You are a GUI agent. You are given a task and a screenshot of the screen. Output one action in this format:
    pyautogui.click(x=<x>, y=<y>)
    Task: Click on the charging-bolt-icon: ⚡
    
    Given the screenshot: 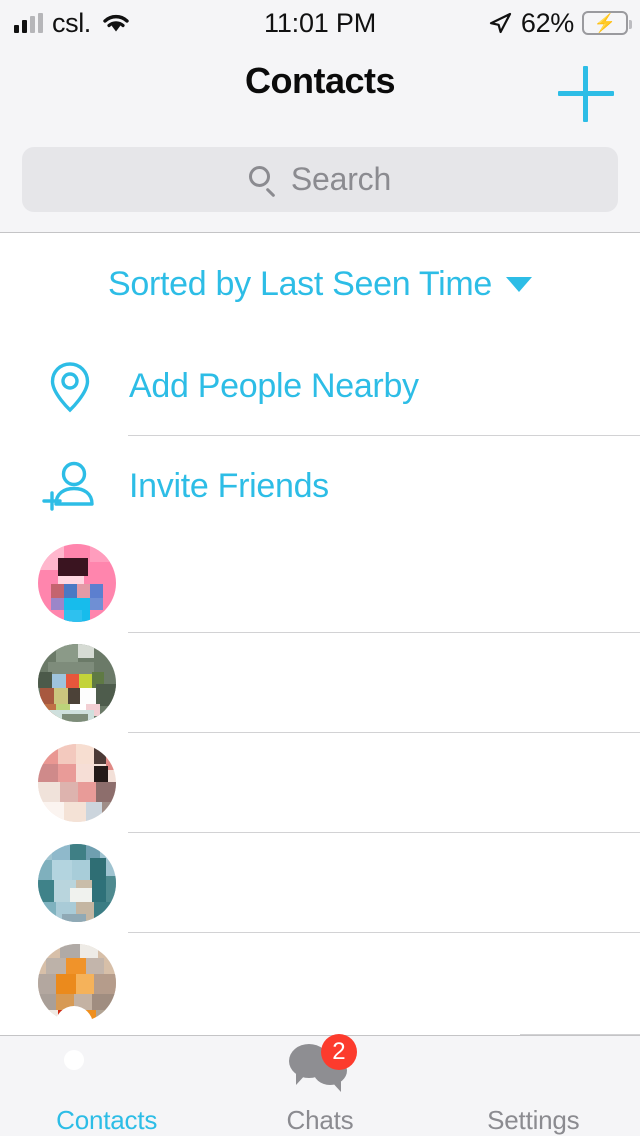 What is the action you would take?
    pyautogui.click(x=605, y=23)
    